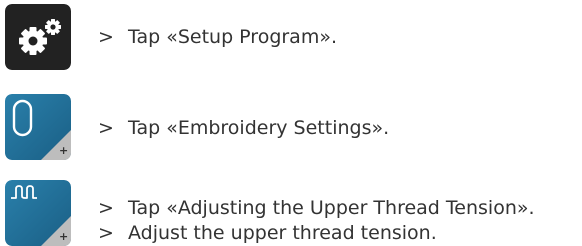  I want to click on tension-wave-icon: +, so click(38, 213).